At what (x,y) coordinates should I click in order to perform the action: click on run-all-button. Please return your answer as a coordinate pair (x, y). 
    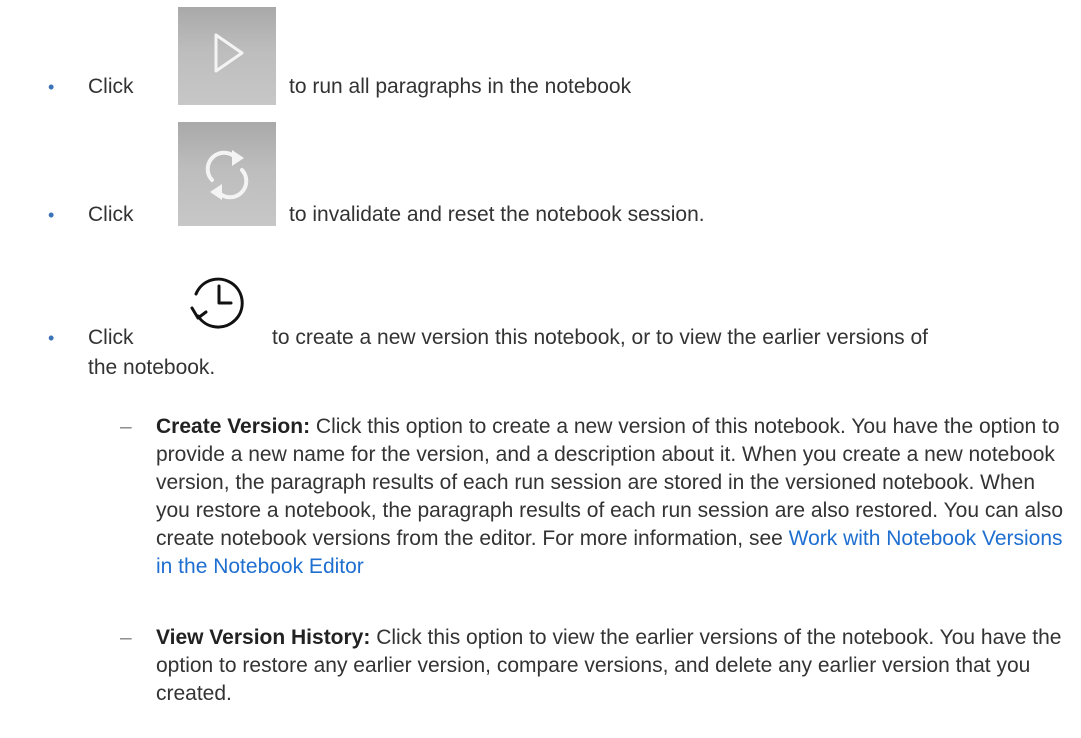
    Looking at the image, I should click on (227, 56).